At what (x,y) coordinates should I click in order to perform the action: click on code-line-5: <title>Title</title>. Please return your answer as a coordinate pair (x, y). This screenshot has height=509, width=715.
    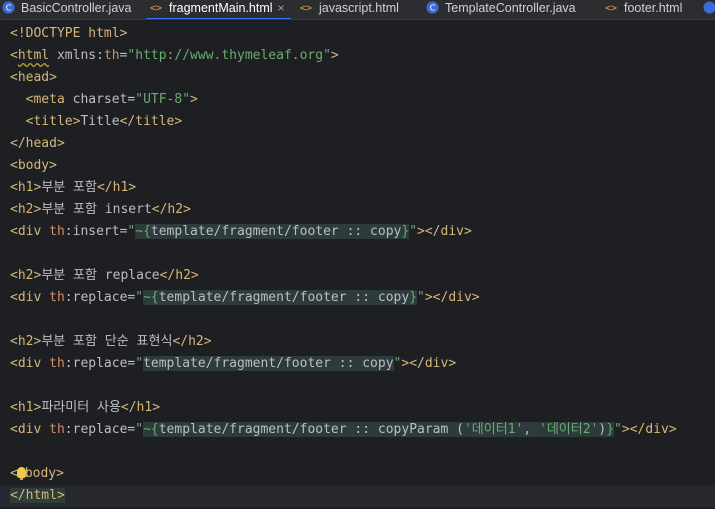
    Looking at the image, I should click on (104, 121).